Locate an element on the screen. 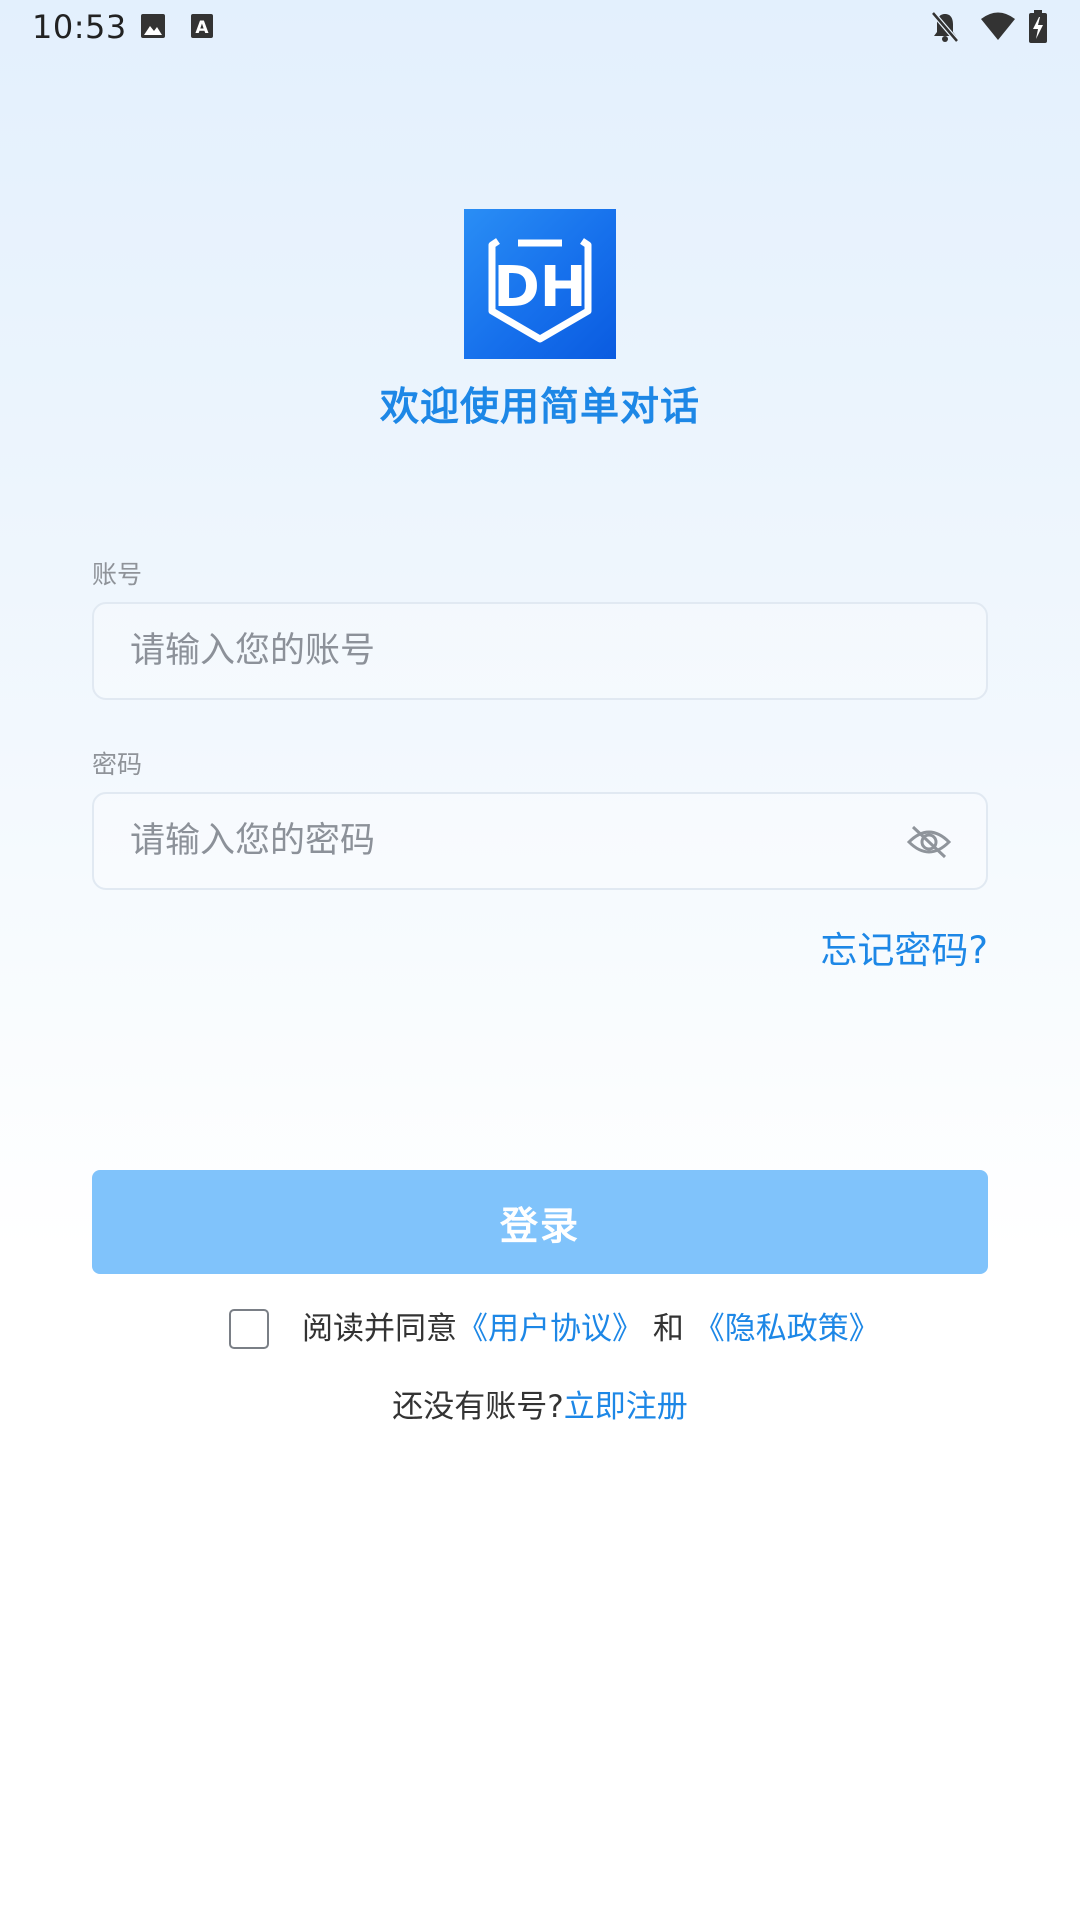 The image size is (1080, 1920). app-logo-mark: DH is located at coordinates (540, 290).